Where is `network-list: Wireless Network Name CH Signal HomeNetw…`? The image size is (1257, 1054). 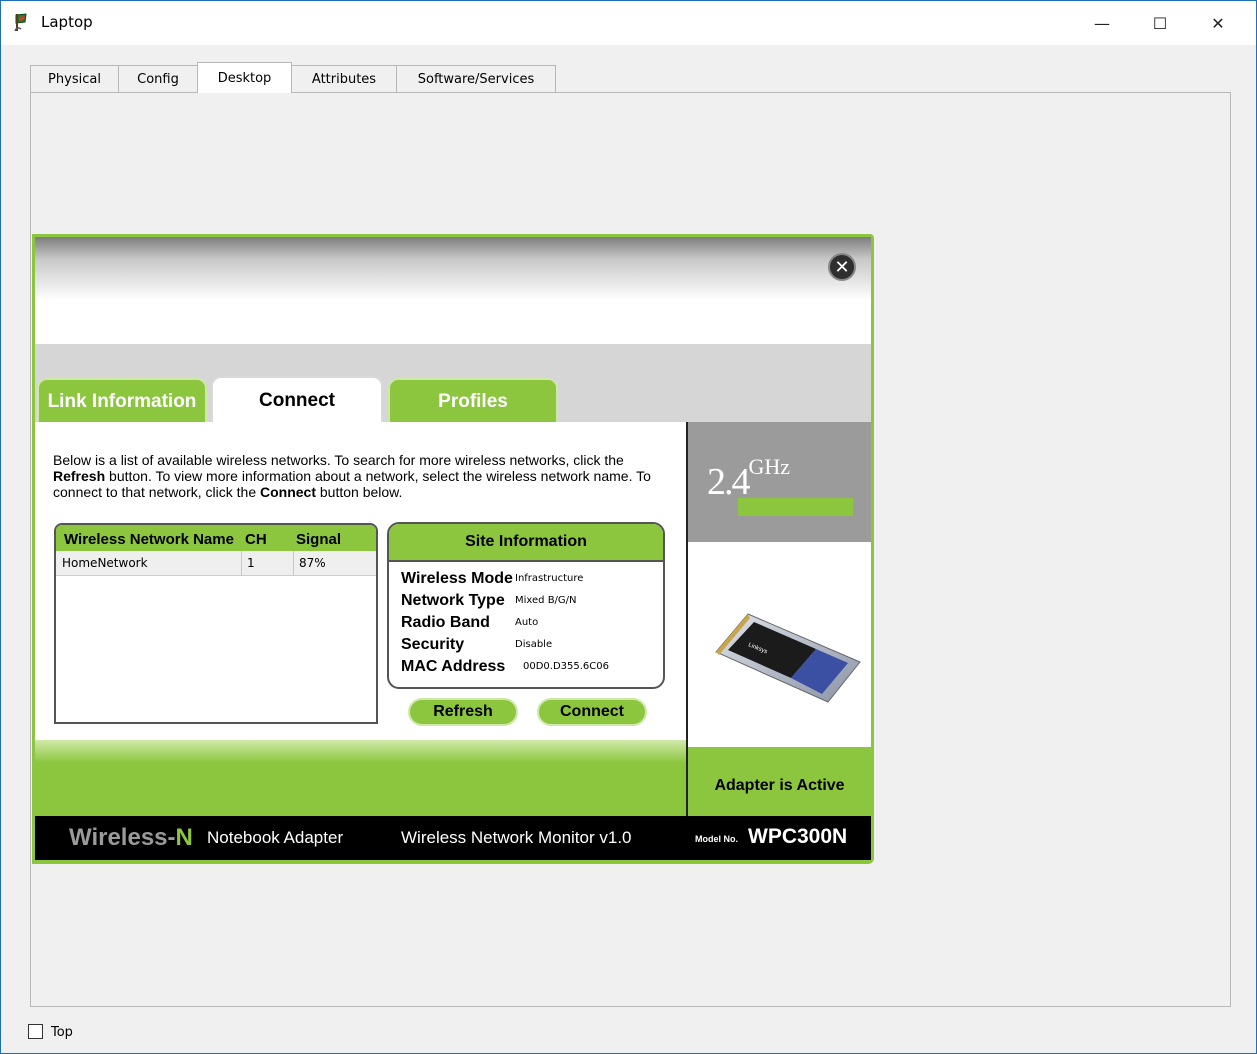 network-list: Wireless Network Name CH Signal HomeNetw… is located at coordinates (216, 623).